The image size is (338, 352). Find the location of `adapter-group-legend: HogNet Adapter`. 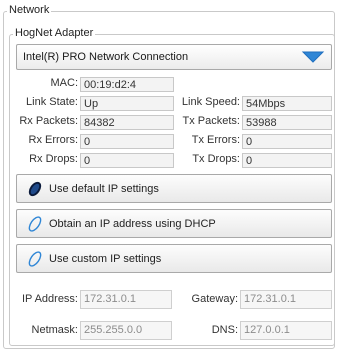

adapter-group-legend: HogNet Adapter is located at coordinates (54, 33).